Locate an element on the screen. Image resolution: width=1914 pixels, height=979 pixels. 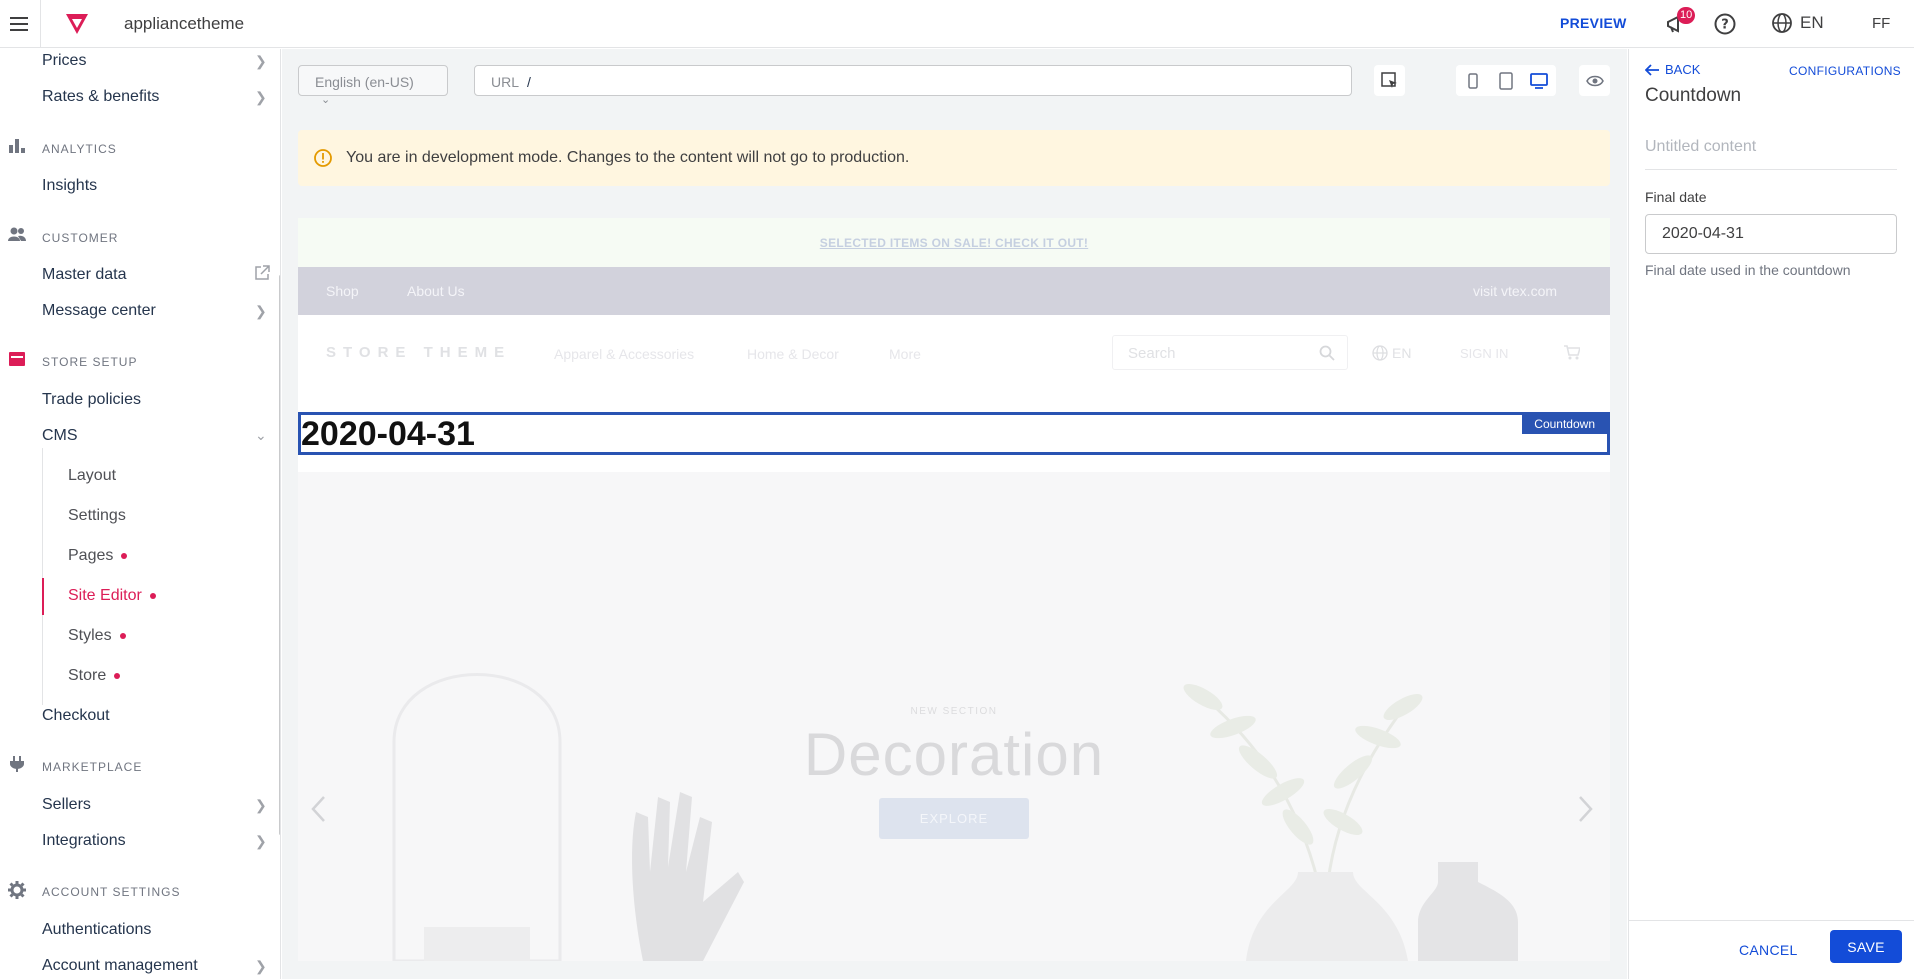
device-switcher is located at coordinates (1506, 80).